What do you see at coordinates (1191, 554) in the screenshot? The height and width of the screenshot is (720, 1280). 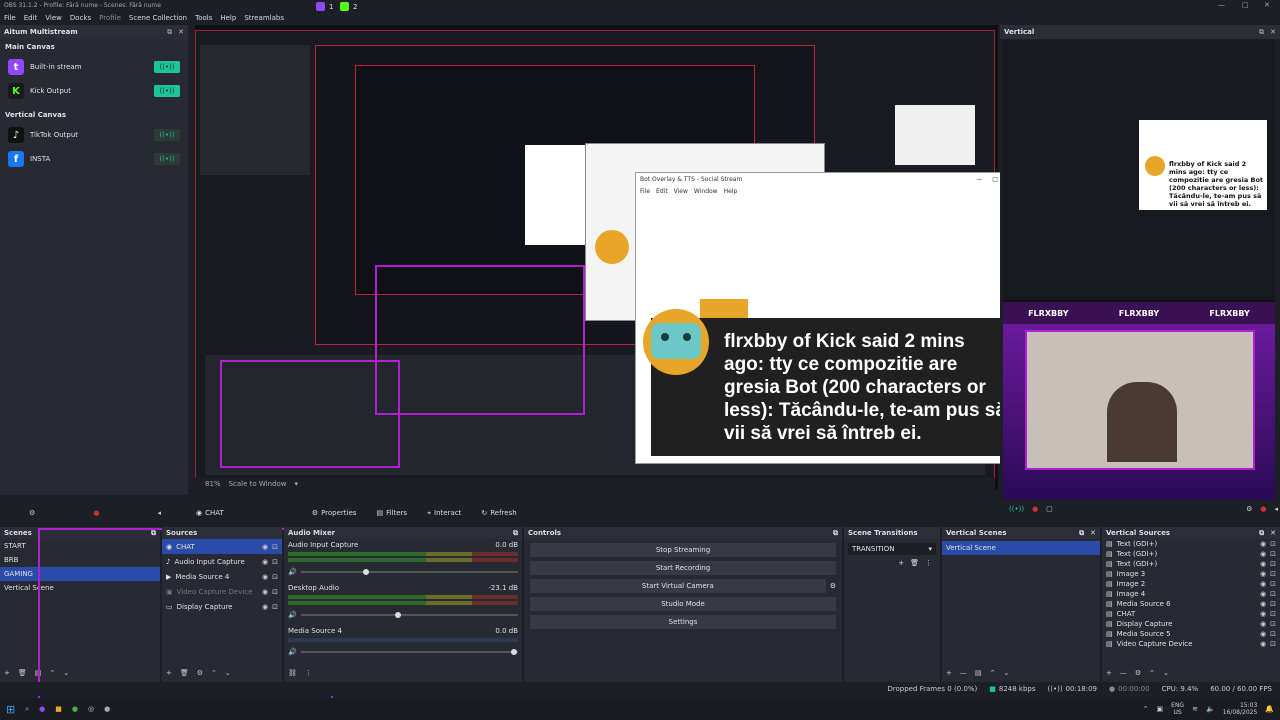 I see `vertical-source-item: ▤ Text (GDI+) ◉ ⊡` at bounding box center [1191, 554].